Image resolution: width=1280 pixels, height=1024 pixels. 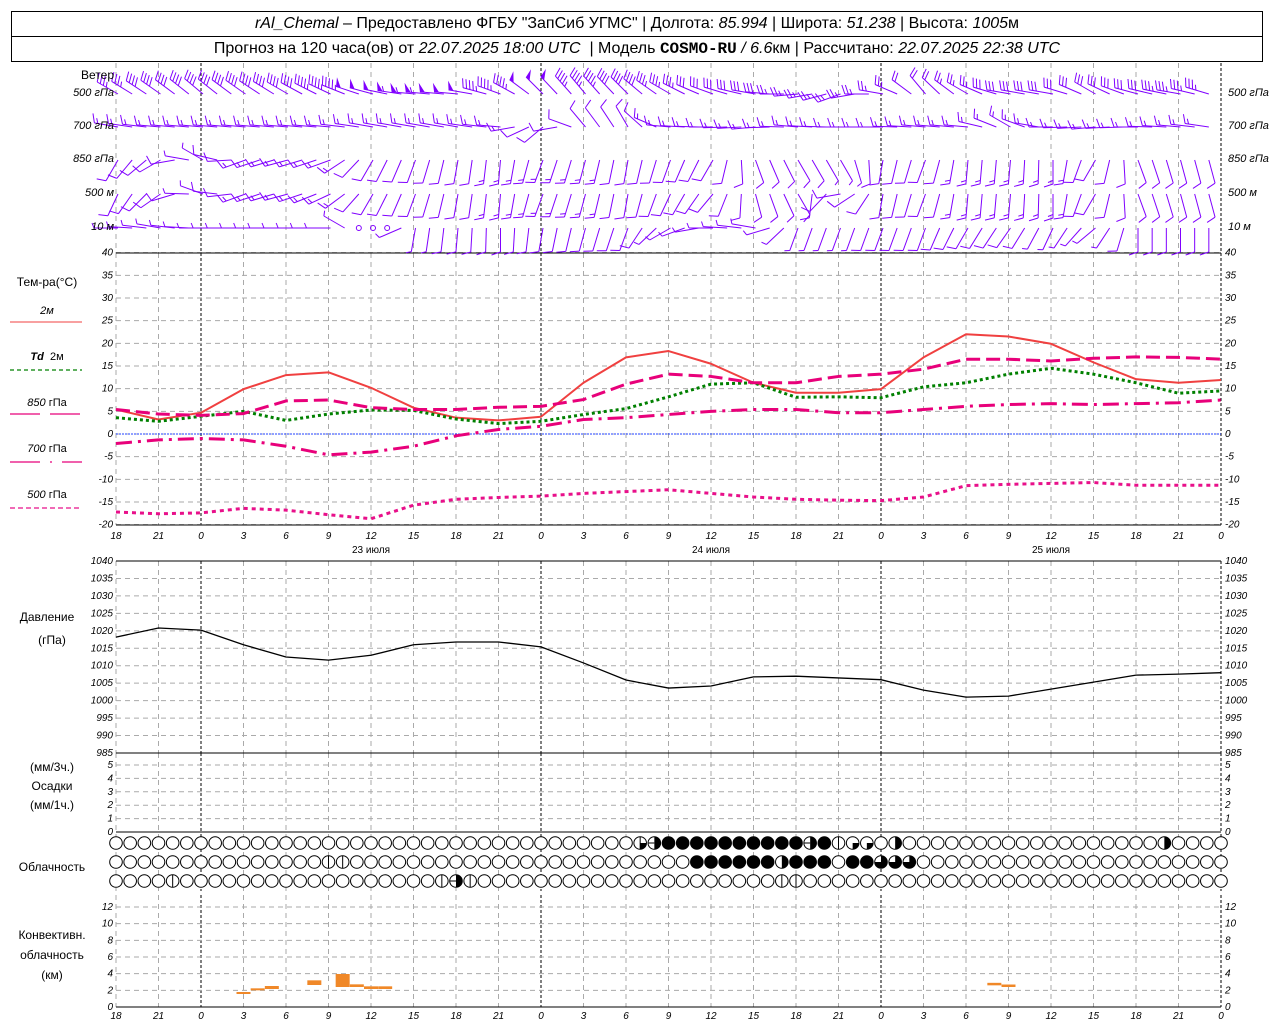 I want to click on calm-circle, so click(x=387, y=228).